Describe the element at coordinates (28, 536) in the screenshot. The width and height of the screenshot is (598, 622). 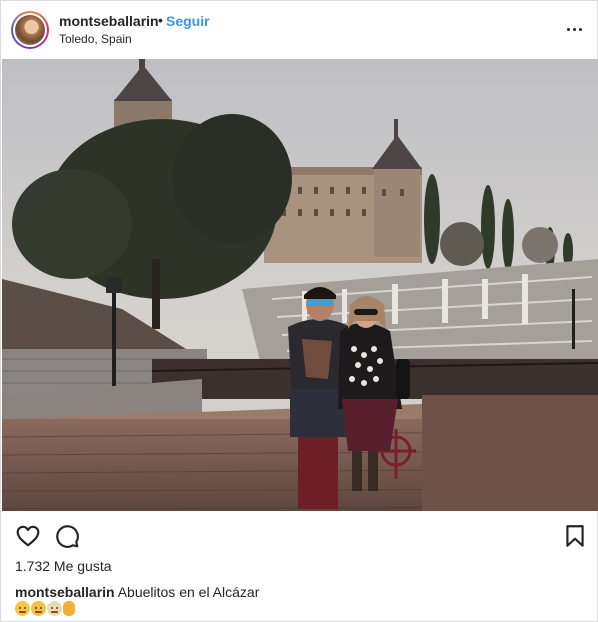
I see `heart-icon` at that location.